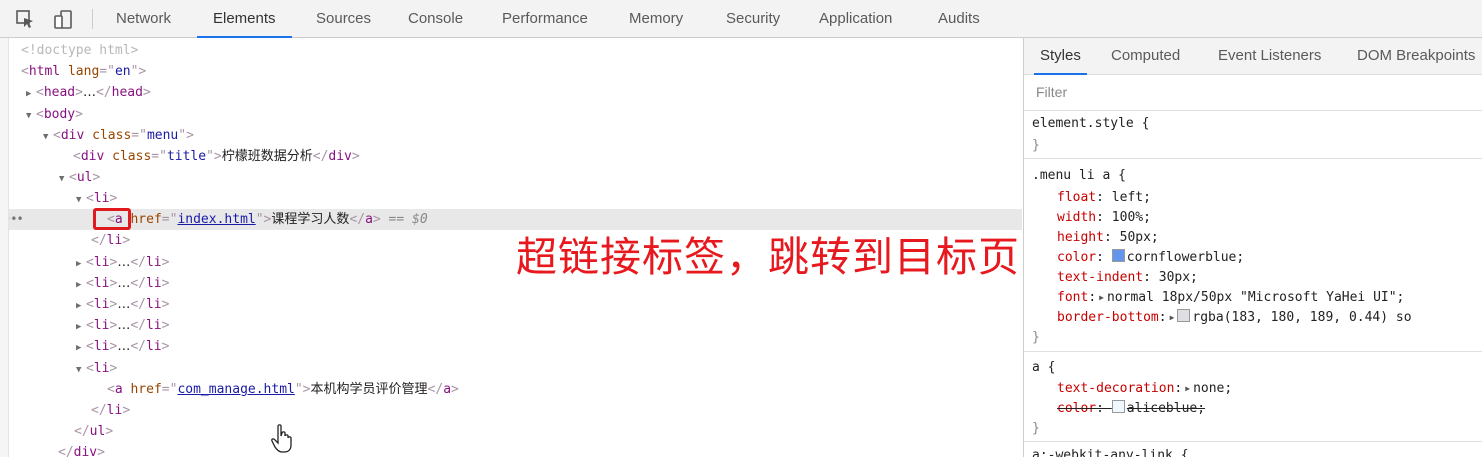 The width and height of the screenshot is (1482, 457). Describe the element at coordinates (564, 389) in the screenshot. I see `tree-node-a: <a href="com_manage.html">本机构学员评价管理</a>` at that location.